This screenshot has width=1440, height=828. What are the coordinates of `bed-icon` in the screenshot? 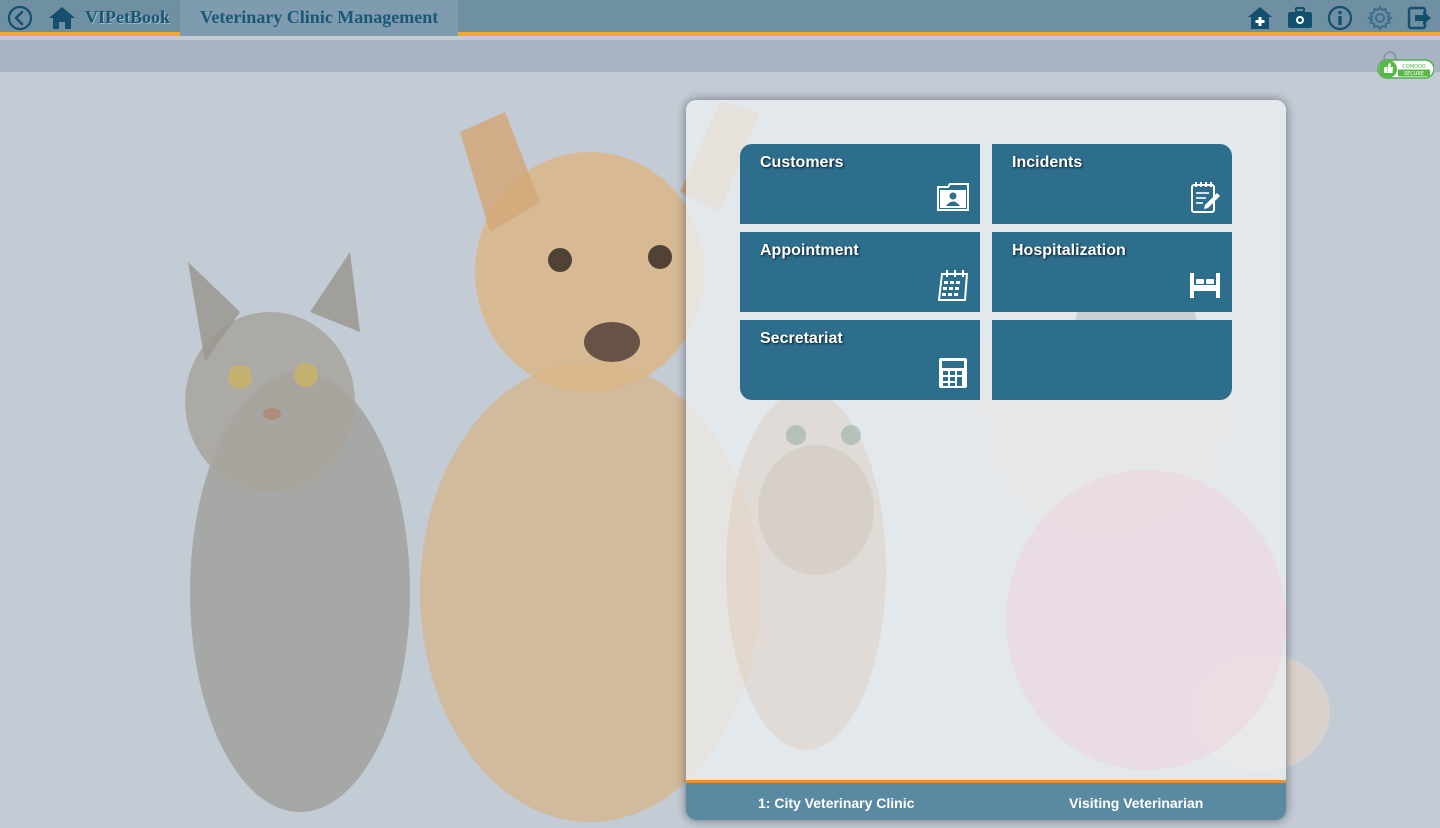 It's located at (1205, 285).